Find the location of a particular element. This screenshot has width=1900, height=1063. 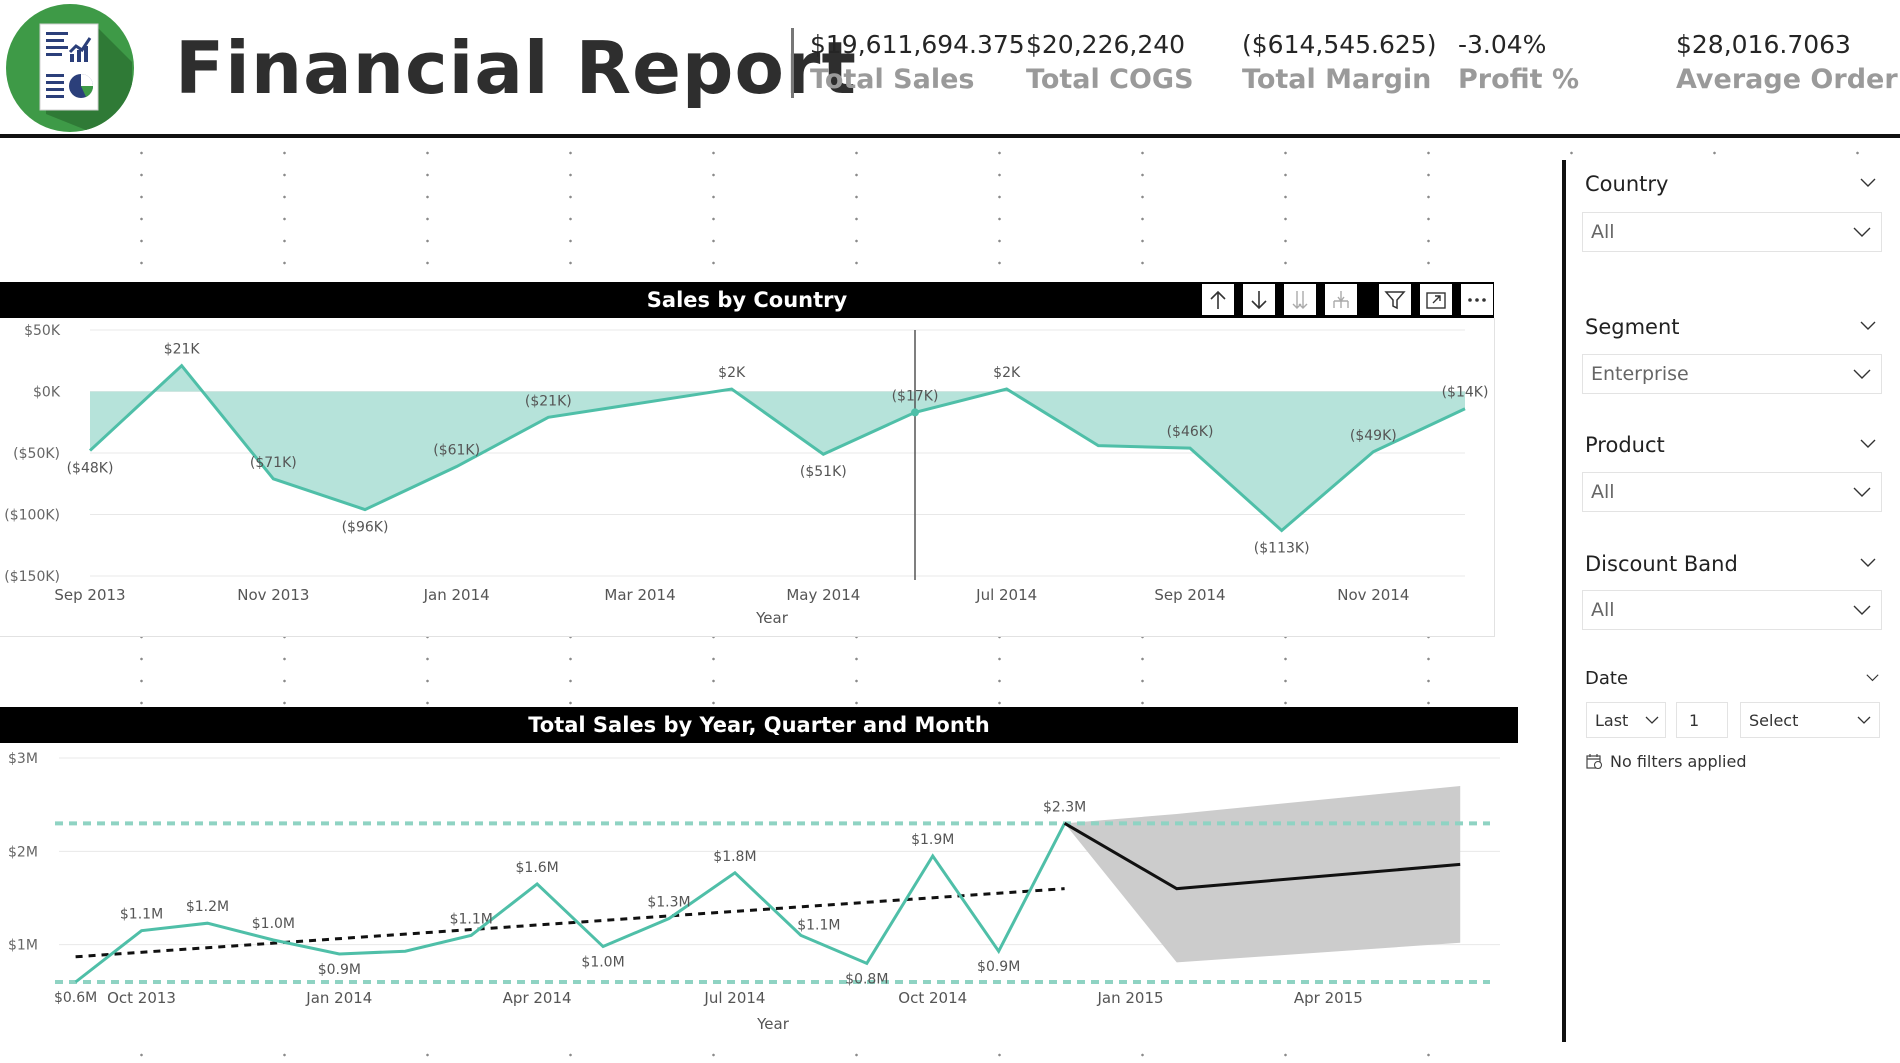

kpi-average-order: $28,016.7063 Average Order is located at coordinates (1787, 63).